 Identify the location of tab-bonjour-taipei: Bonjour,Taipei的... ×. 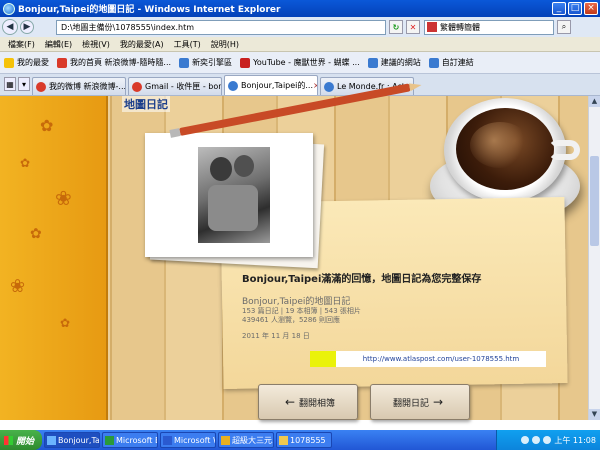
(271, 85).